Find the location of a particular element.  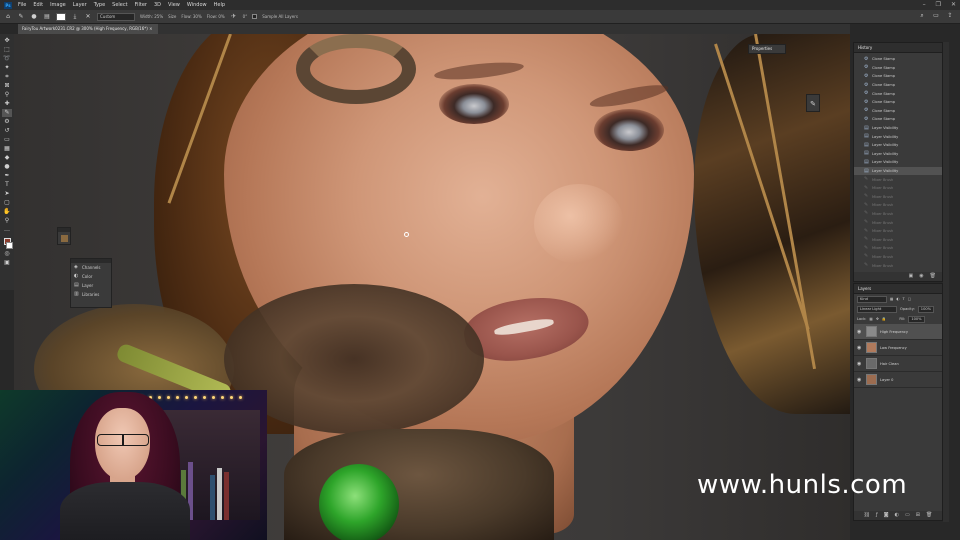

filter-adjust-icon: ◐ is located at coordinates (897, 299).